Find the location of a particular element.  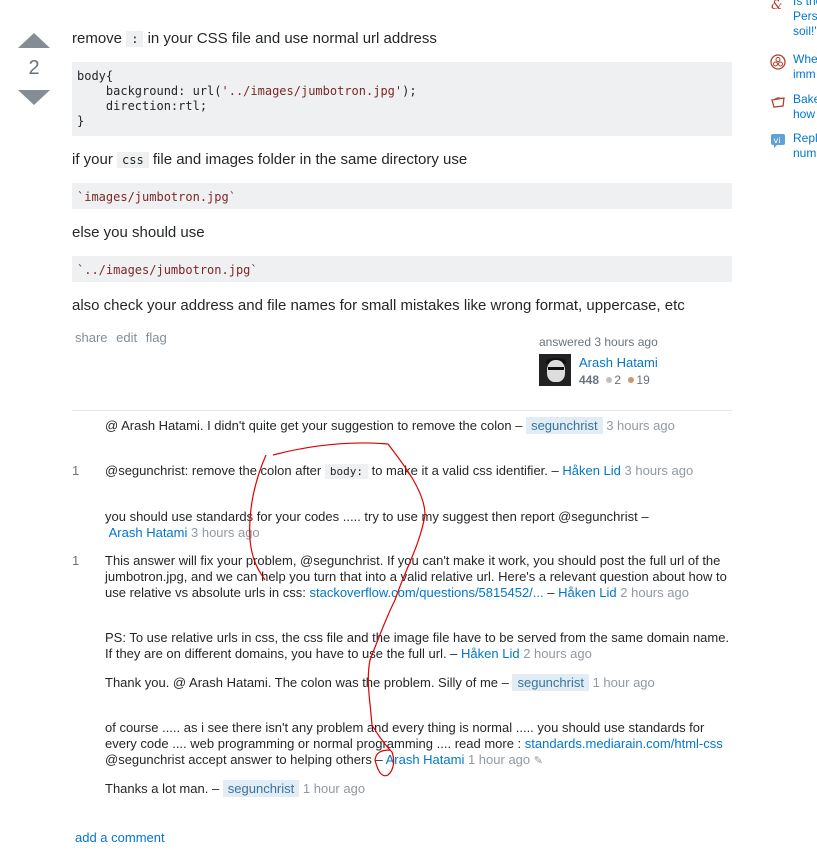

avatar is located at coordinates (555, 370).